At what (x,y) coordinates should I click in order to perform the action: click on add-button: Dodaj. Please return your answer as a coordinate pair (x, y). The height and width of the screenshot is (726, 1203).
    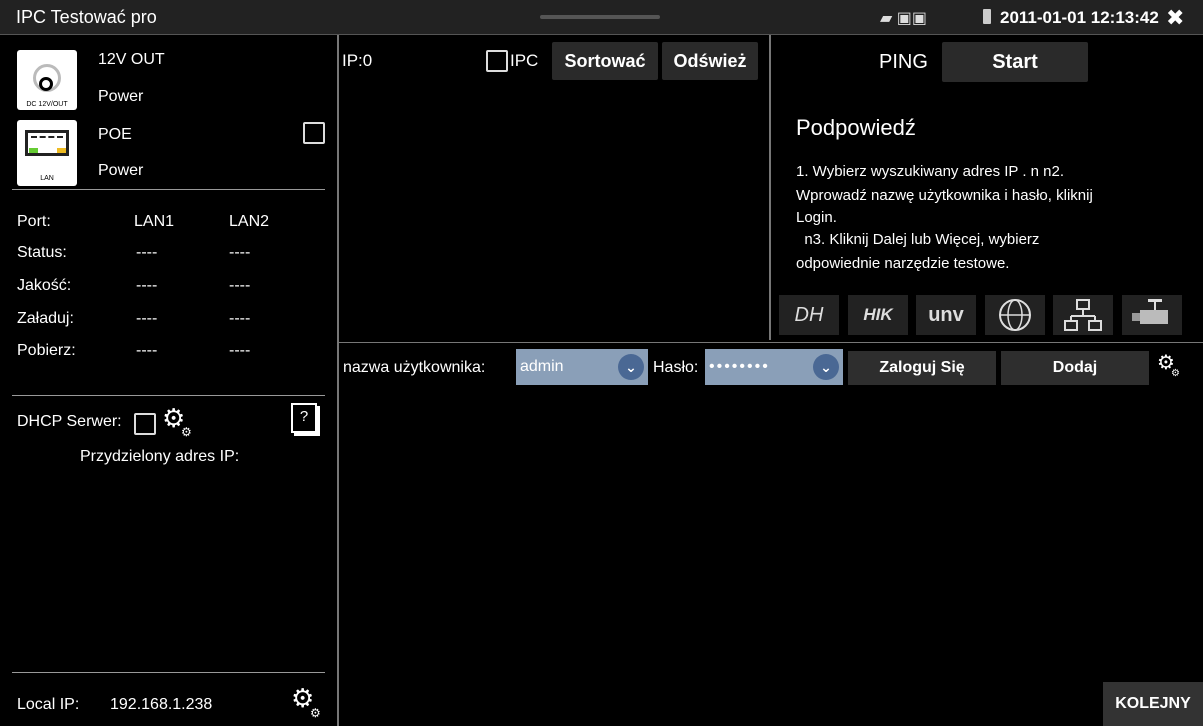
    Looking at the image, I should click on (1075, 368).